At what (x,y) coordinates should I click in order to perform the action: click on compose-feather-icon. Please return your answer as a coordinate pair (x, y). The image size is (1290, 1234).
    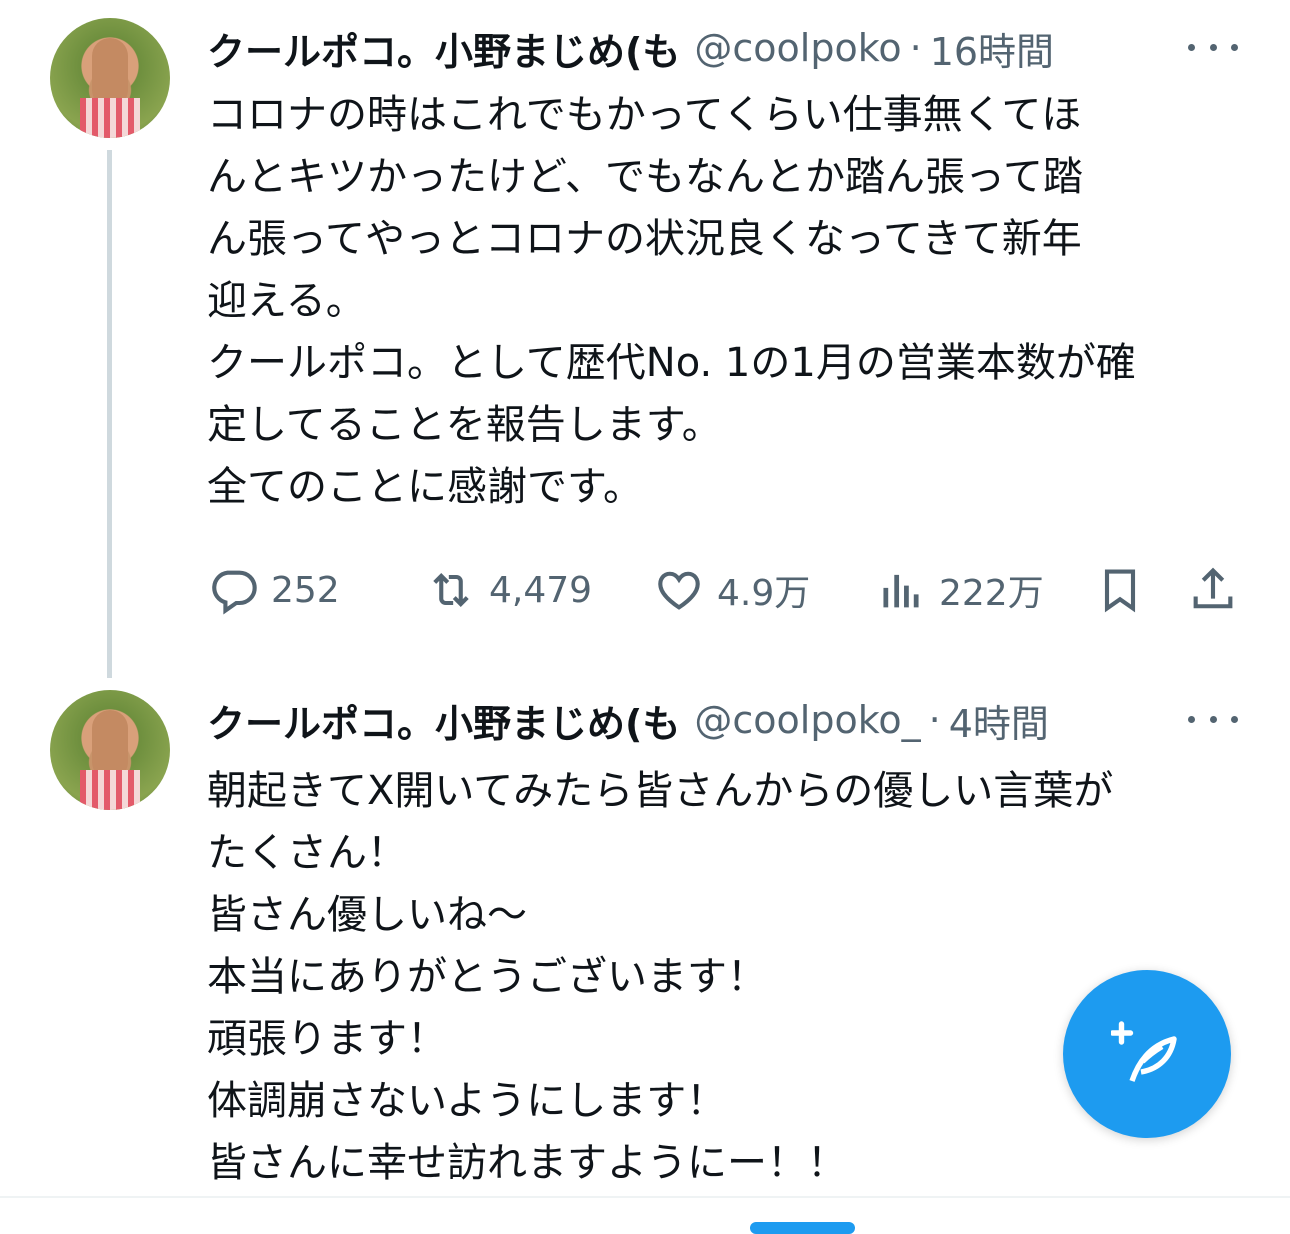
    Looking at the image, I should click on (1144, 1051).